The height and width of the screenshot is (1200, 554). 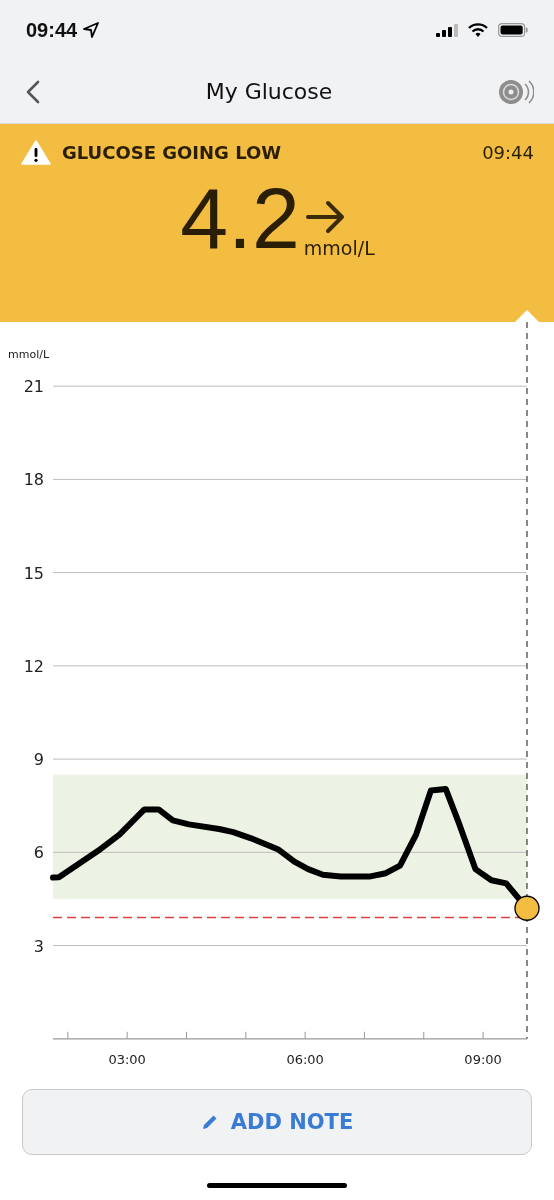 I want to click on x-tick-label: 09:00, so click(x=483, y=1059).